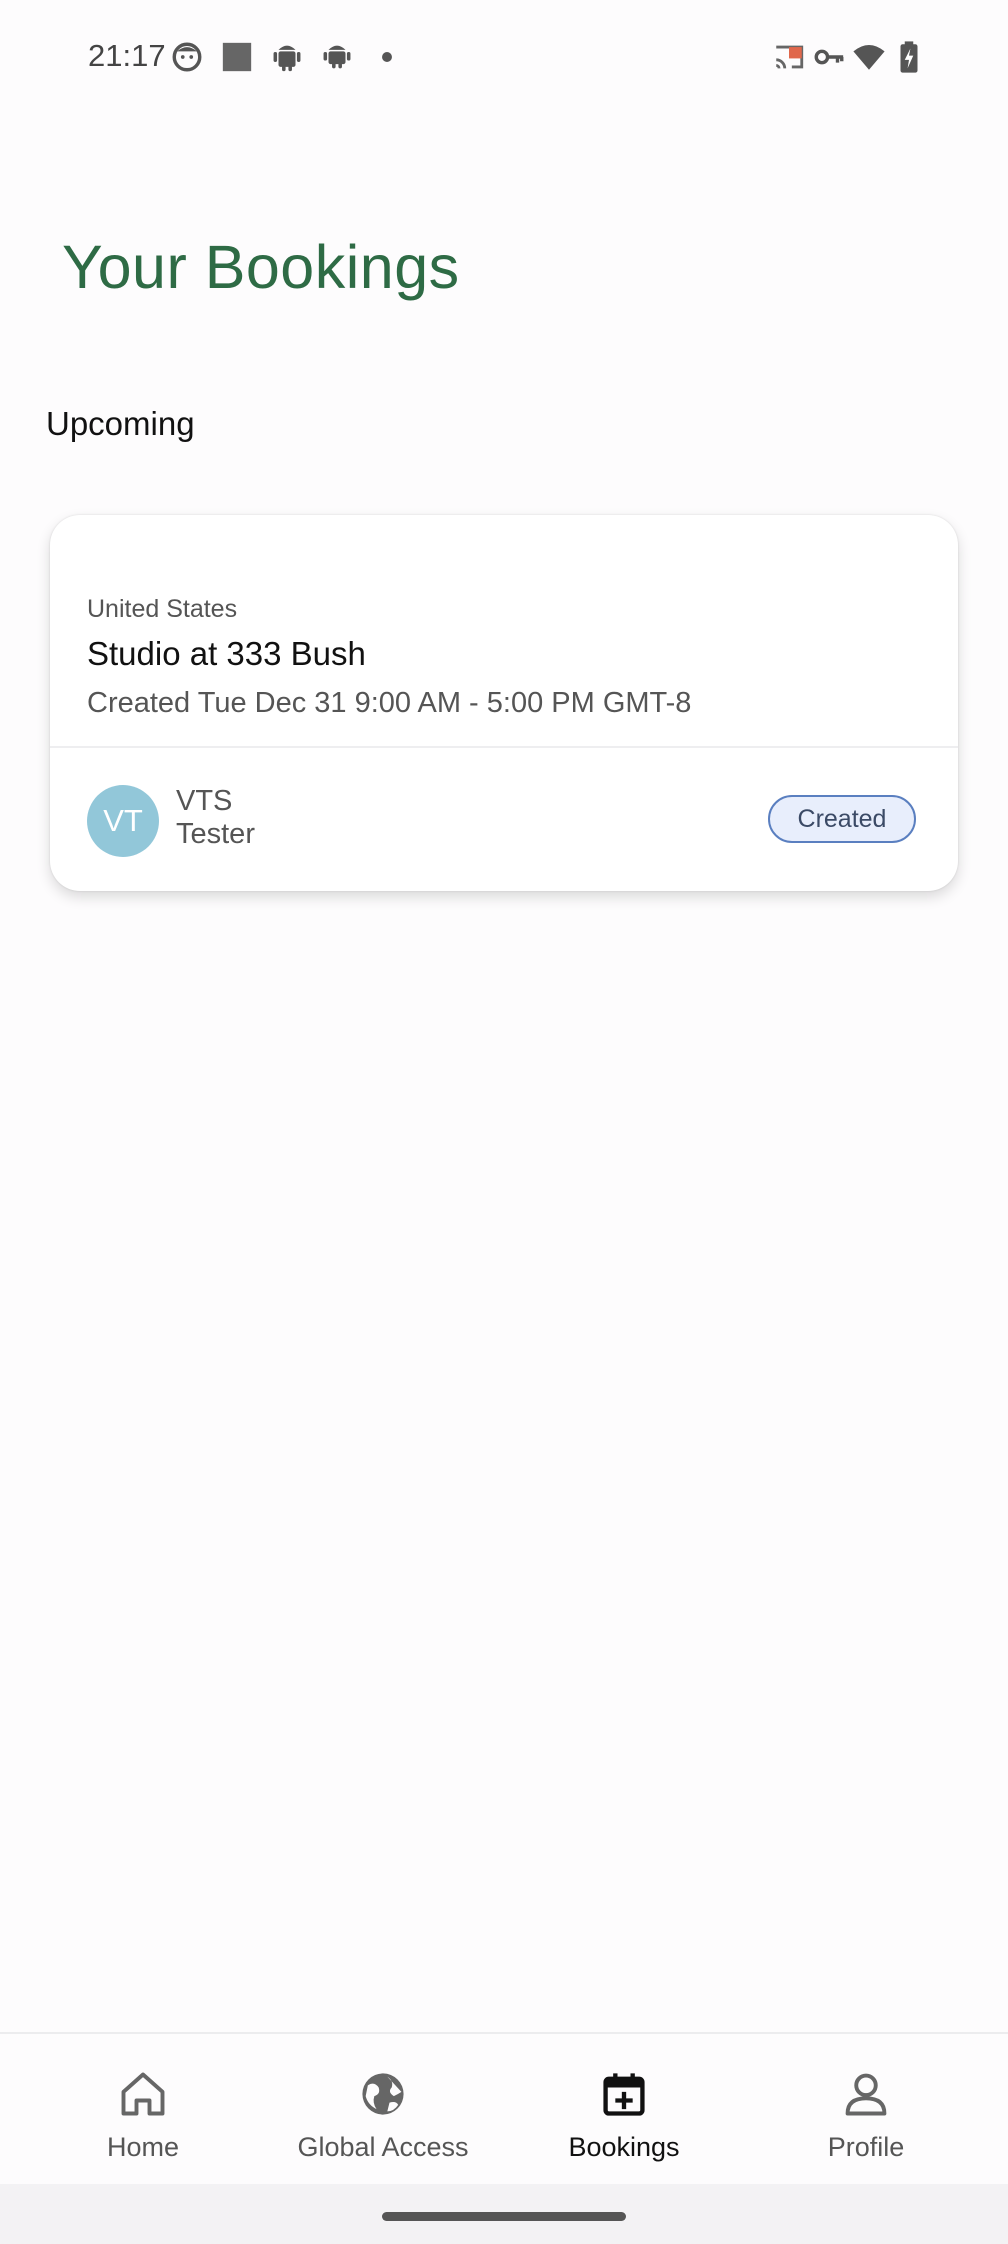 The image size is (1008, 2244). I want to click on status-badge-label: Created, so click(842, 818).